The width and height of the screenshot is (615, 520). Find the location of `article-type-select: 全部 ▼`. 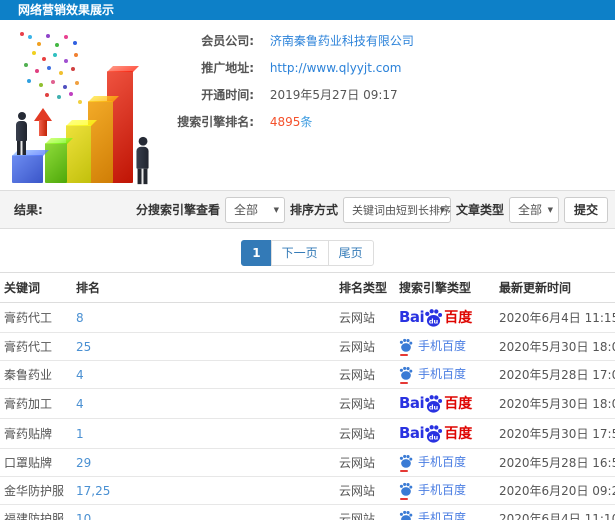

article-type-select: 全部 ▼ is located at coordinates (533, 209).